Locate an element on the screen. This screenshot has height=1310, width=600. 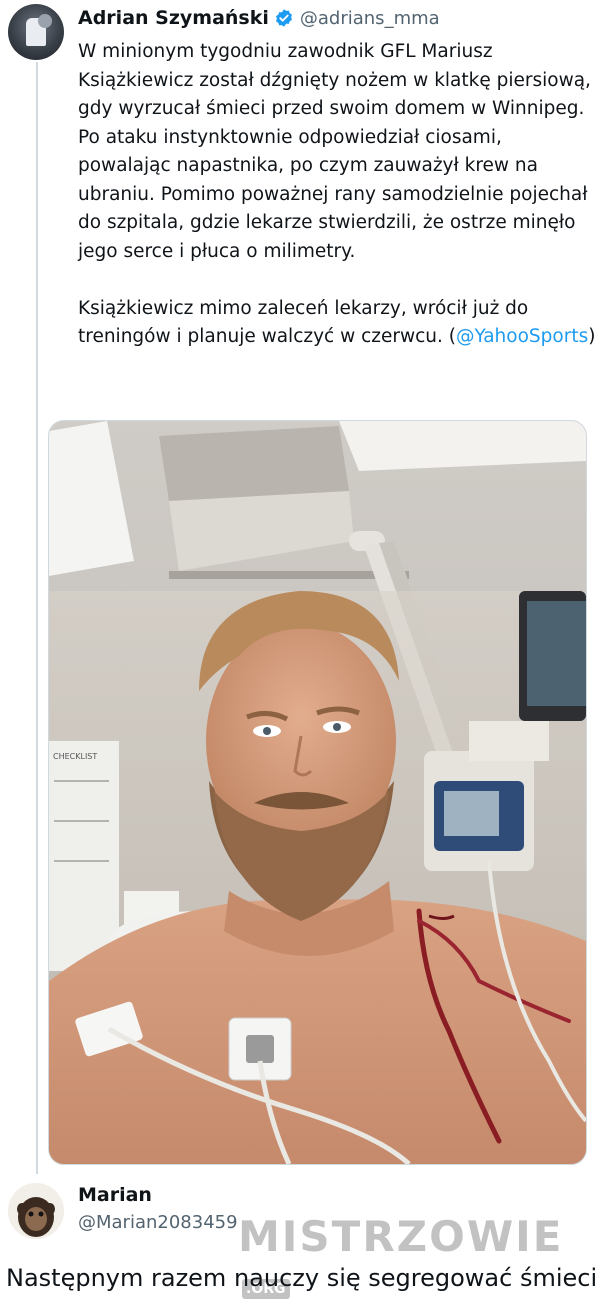
reply-author-name: Marian is located at coordinates (115, 1195).